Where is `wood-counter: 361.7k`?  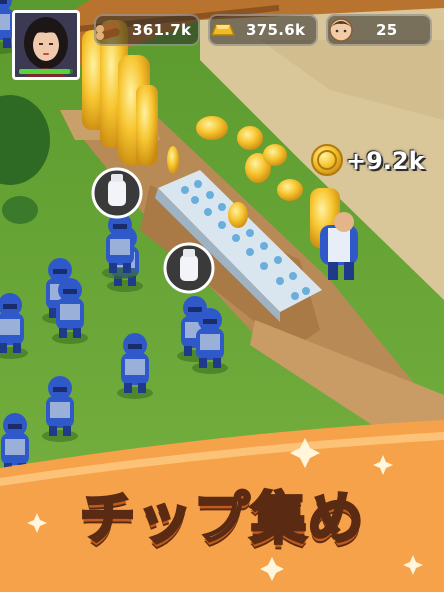
wood-counter: 361.7k is located at coordinates (147, 30).